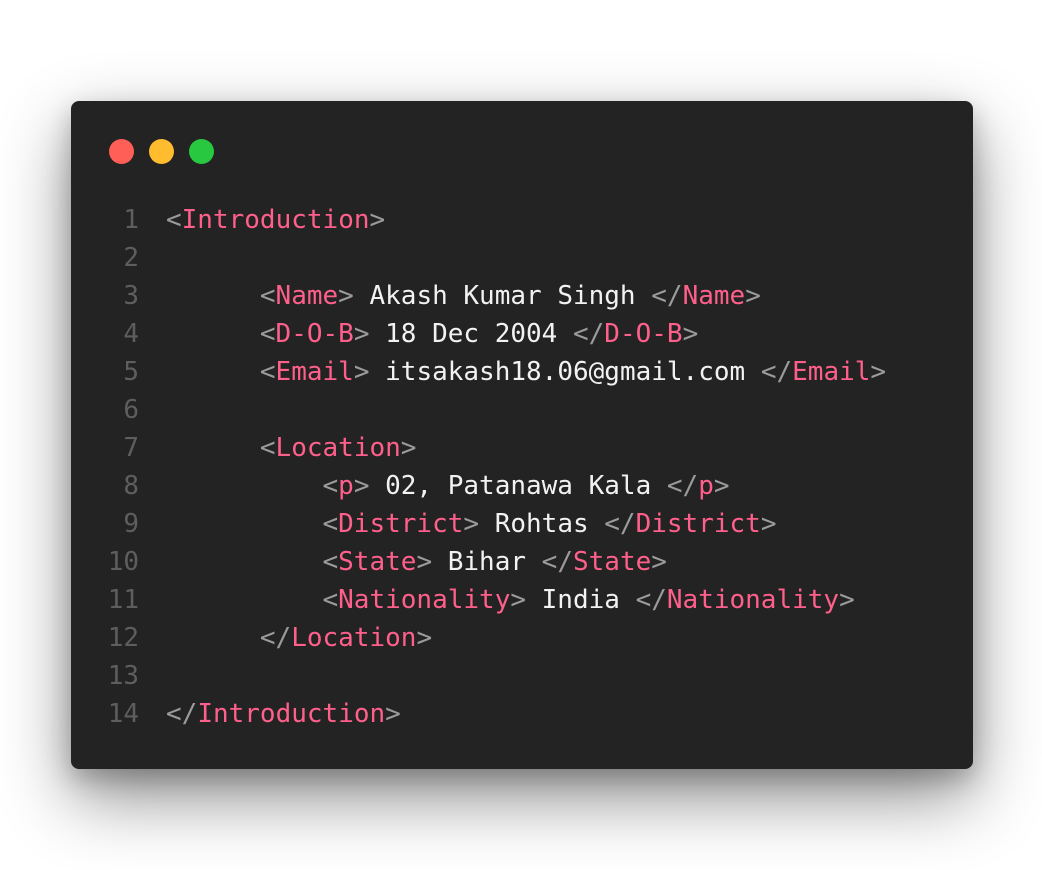  I want to click on line-content: </Introduction>, so click(283, 714).